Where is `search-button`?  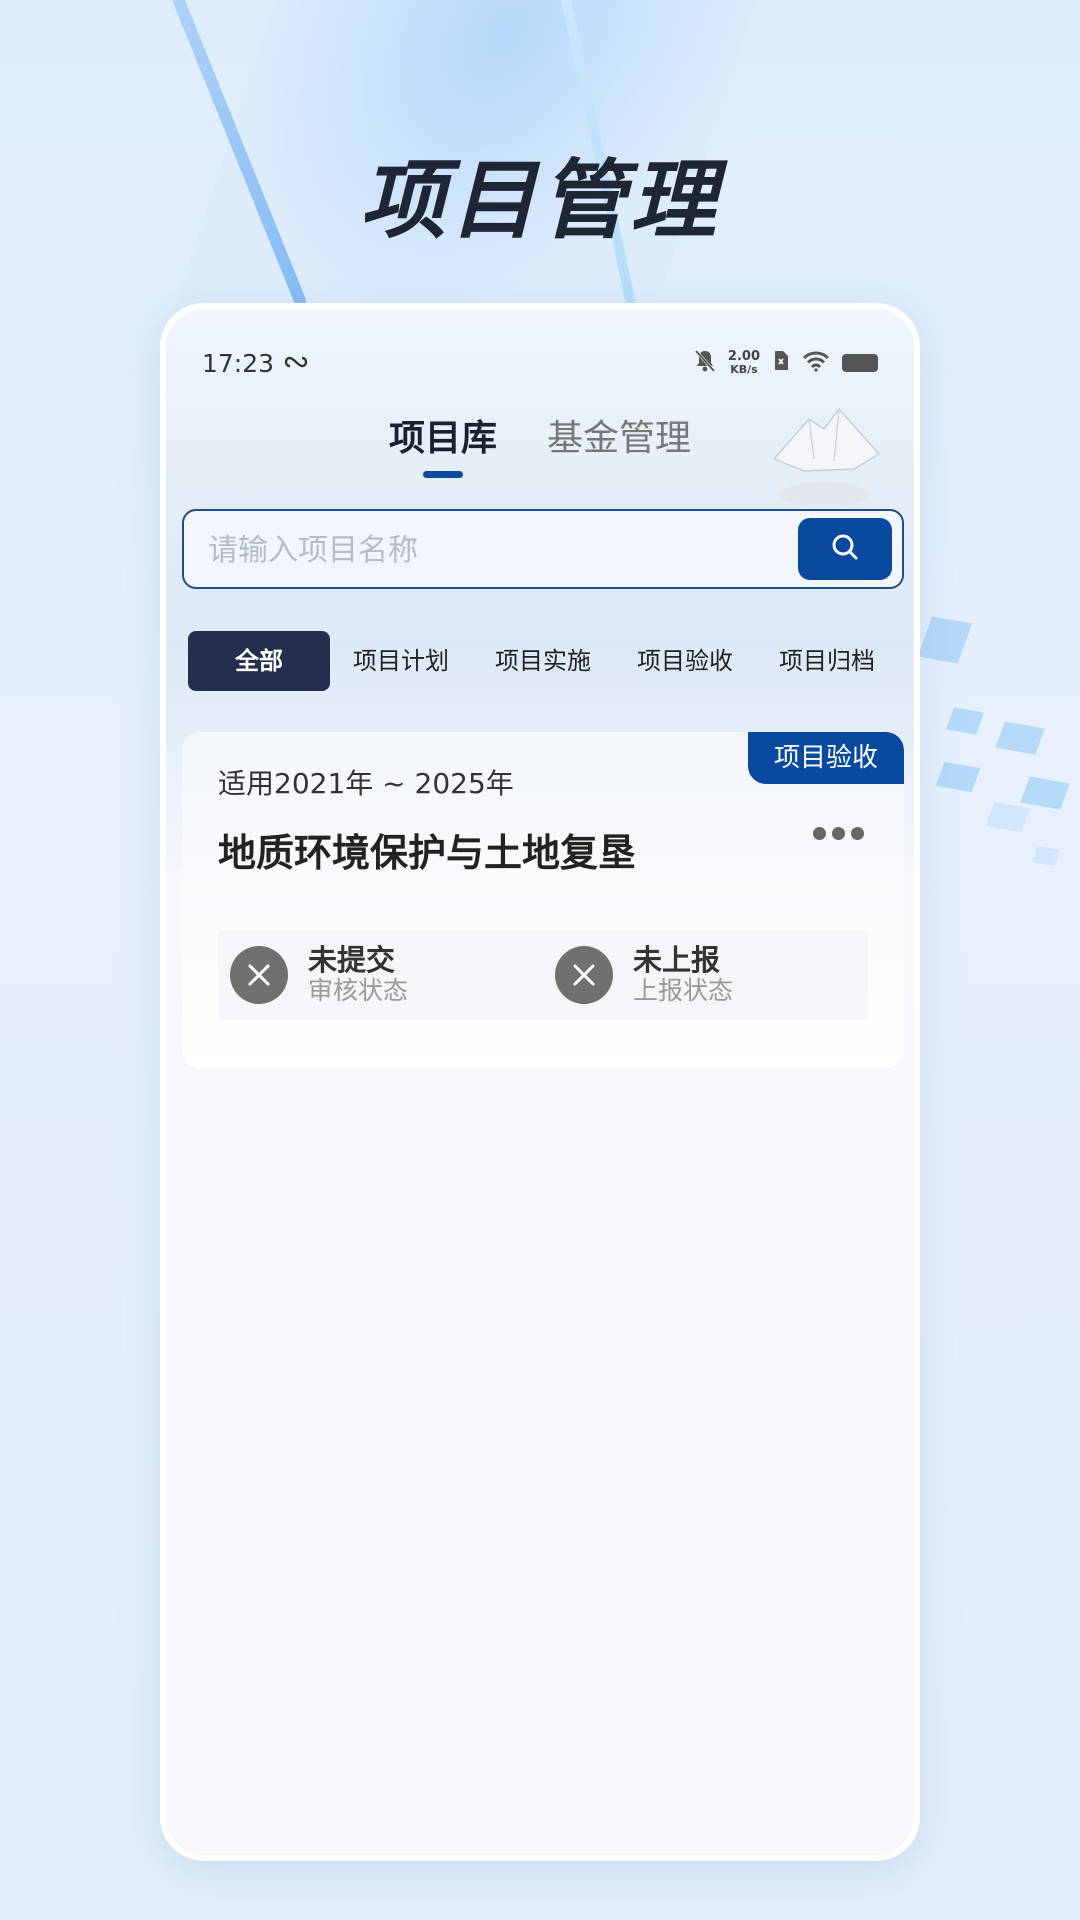 search-button is located at coordinates (845, 549).